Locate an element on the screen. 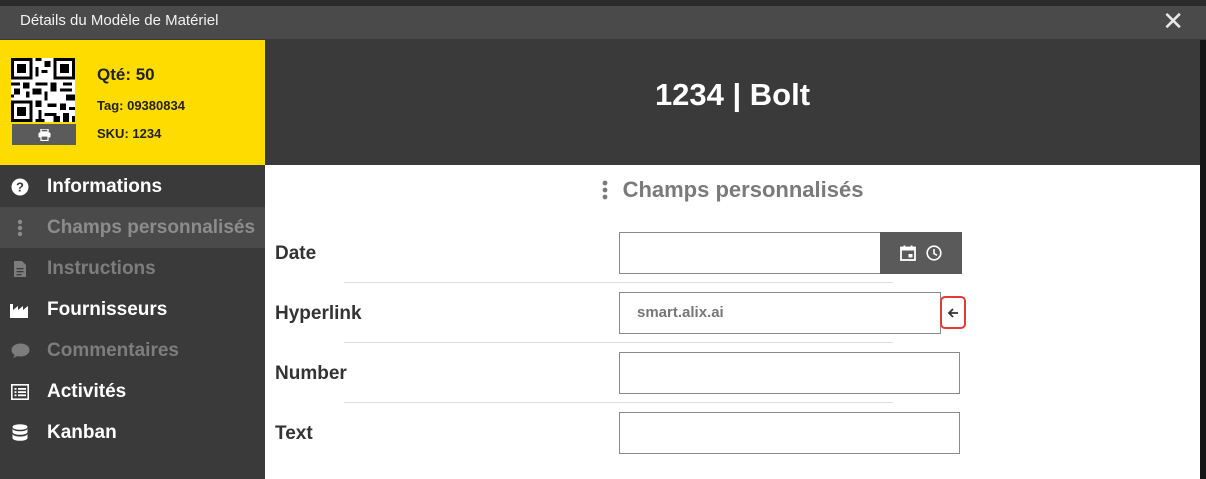 This screenshot has height=479, width=1206. sidebar-item-commentaires: Commentaires is located at coordinates (132, 350).